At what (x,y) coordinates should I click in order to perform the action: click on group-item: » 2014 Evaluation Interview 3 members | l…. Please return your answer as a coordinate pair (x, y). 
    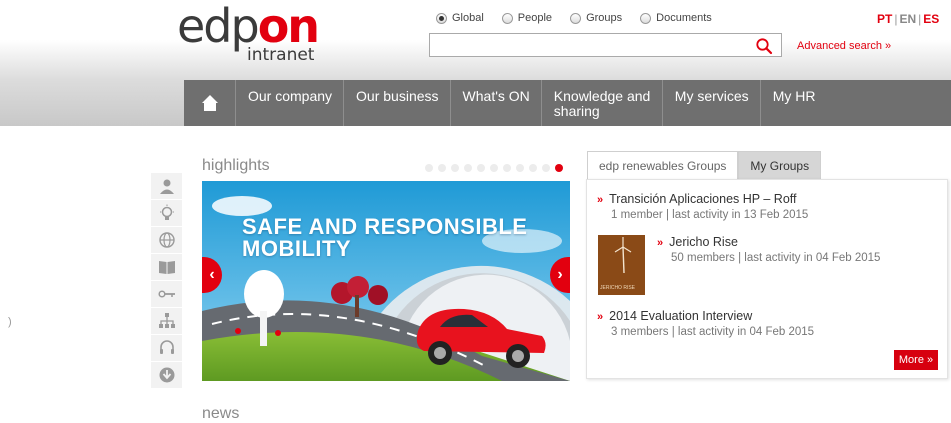
    Looking at the image, I should click on (705, 323).